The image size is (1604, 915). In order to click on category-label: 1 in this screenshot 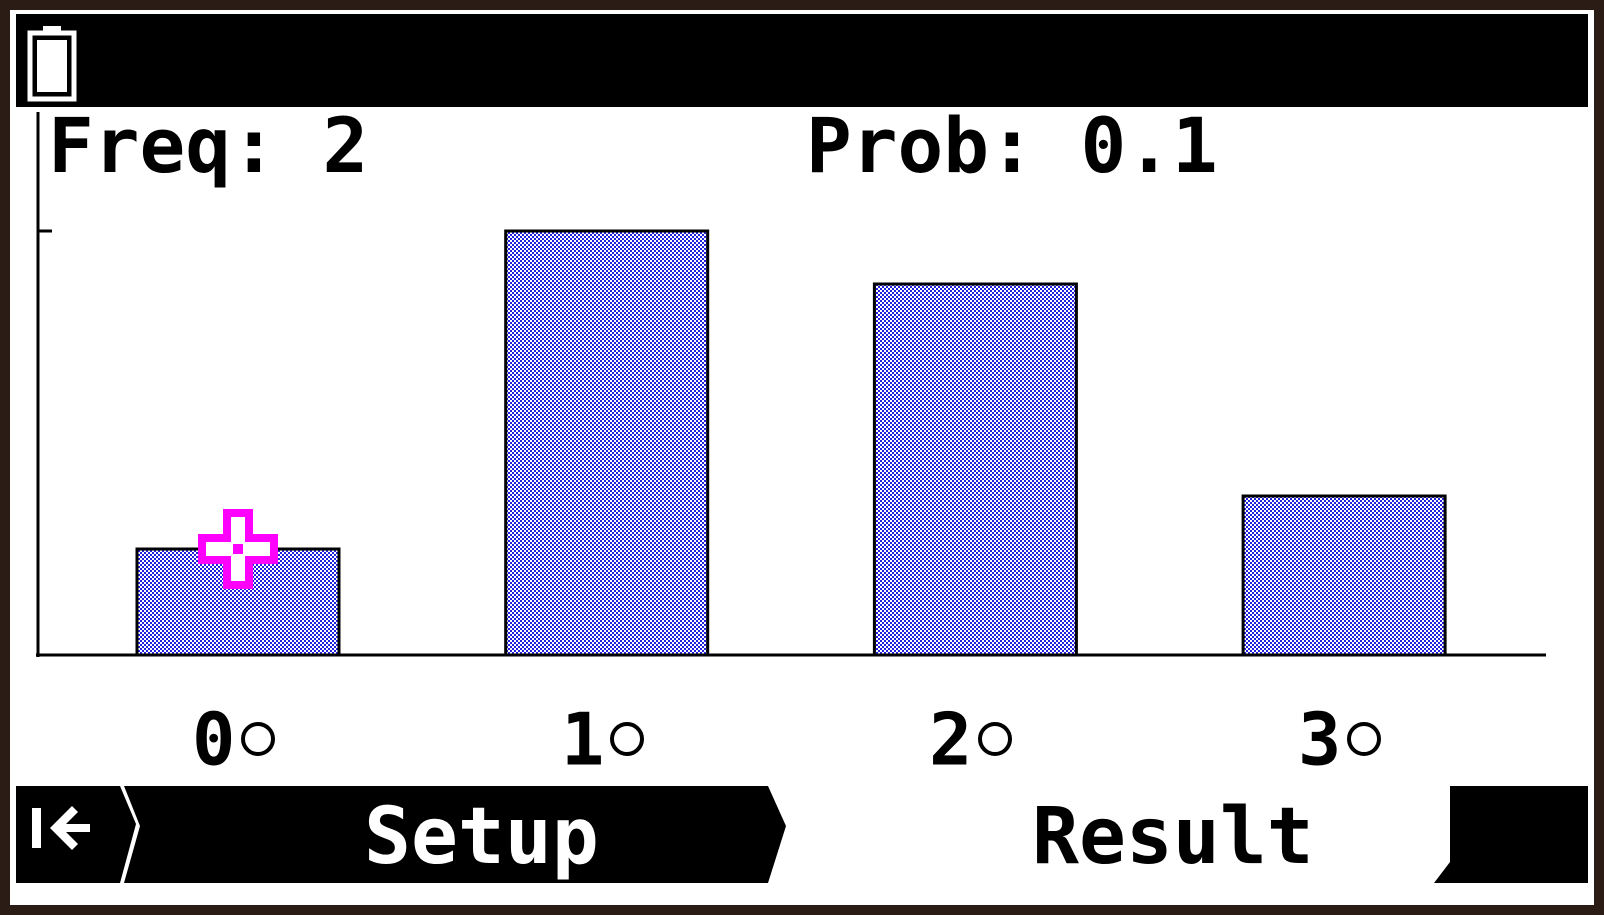, I will do `click(603, 736)`.